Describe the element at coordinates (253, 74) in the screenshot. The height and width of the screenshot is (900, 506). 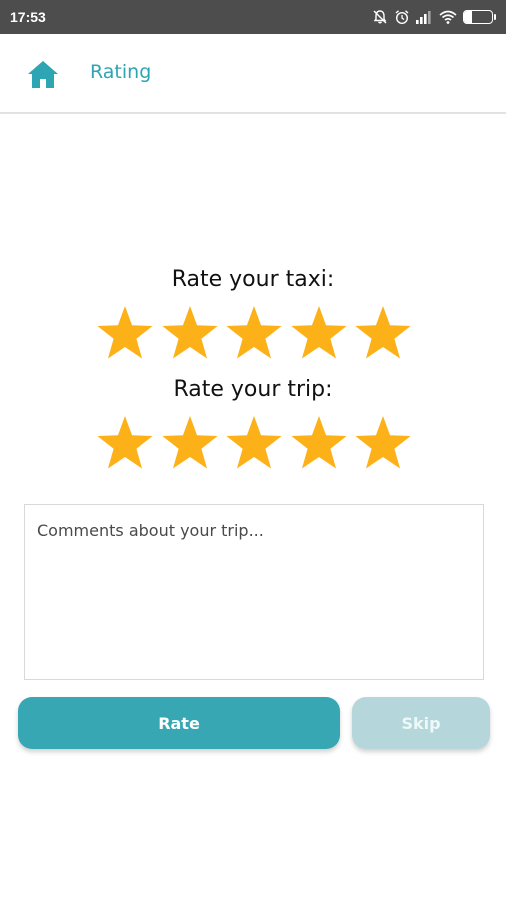
I see `app-bar: Rating` at that location.